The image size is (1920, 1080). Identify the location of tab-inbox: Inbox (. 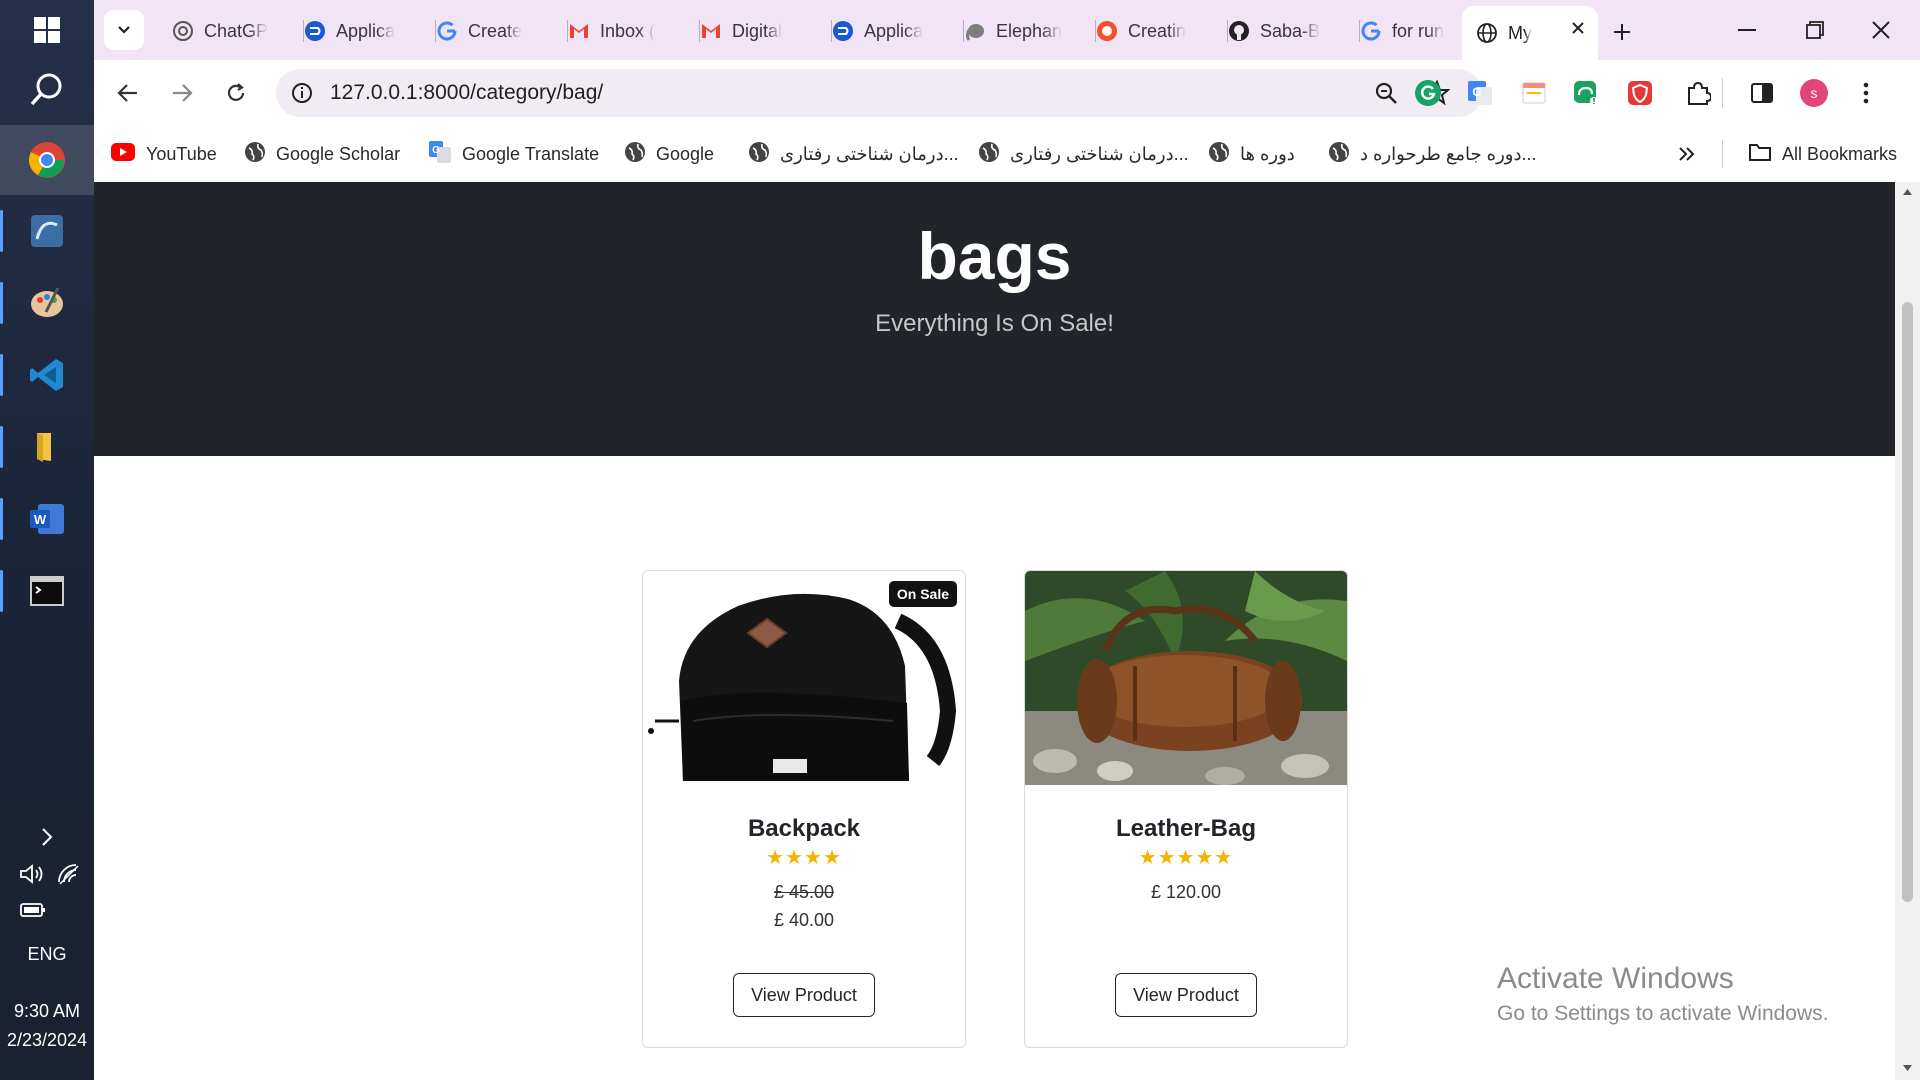
(627, 31).